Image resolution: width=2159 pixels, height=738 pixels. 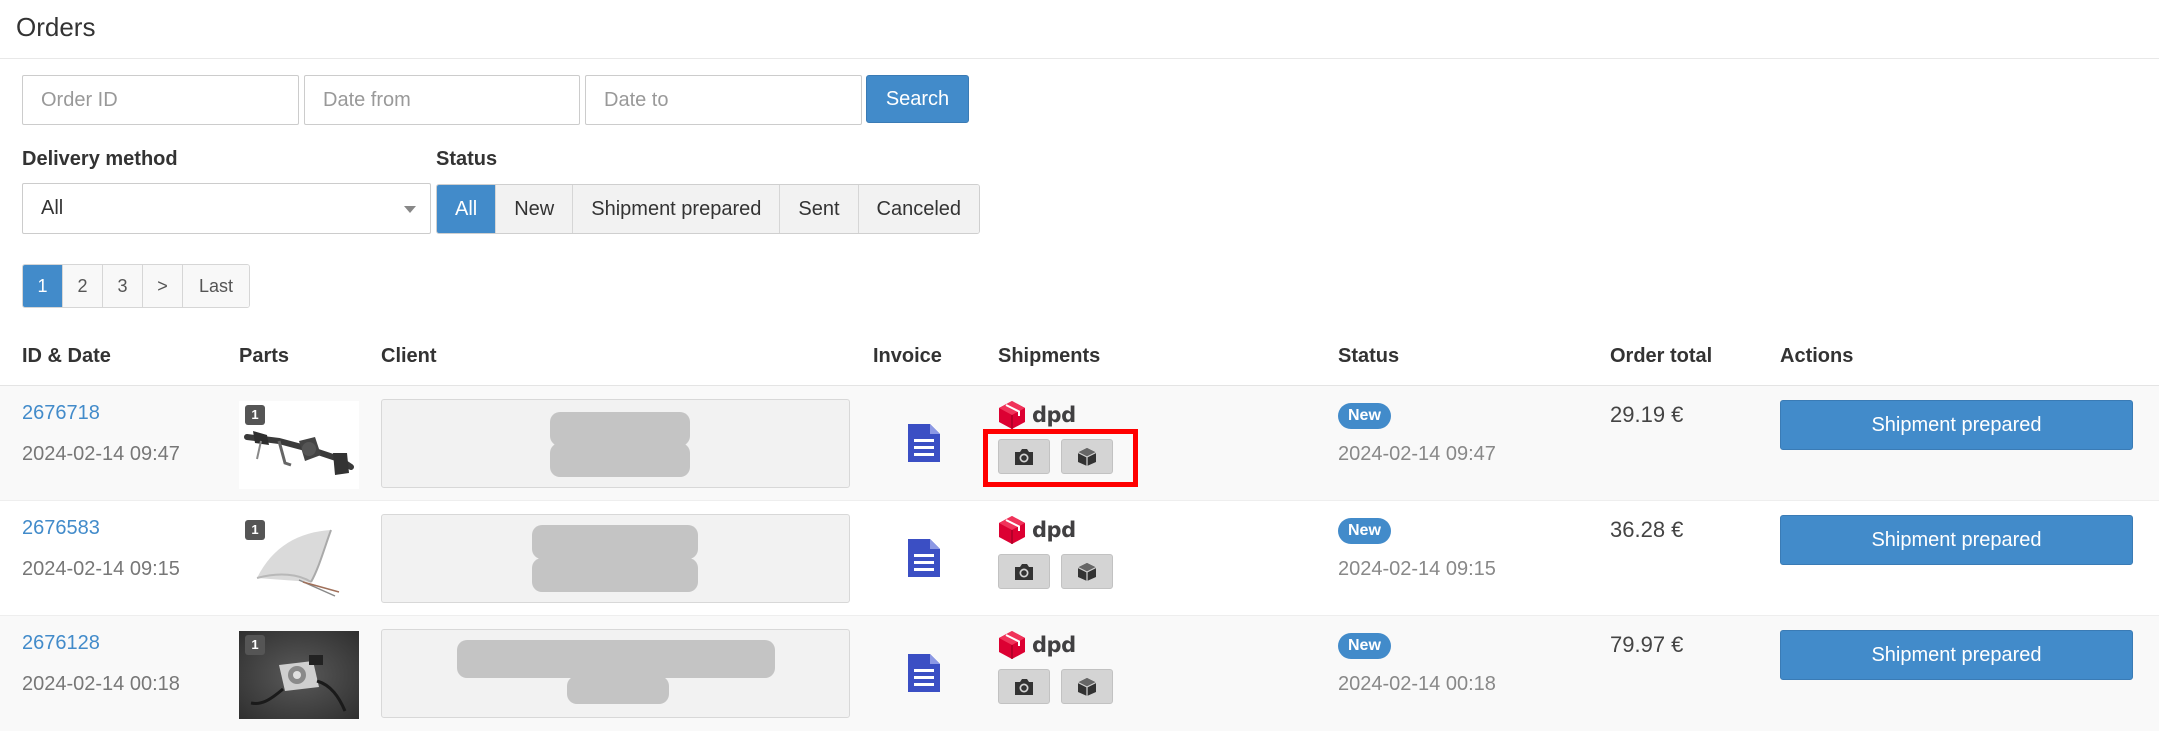 I want to click on order-id-link: 2676718, so click(x=61, y=413).